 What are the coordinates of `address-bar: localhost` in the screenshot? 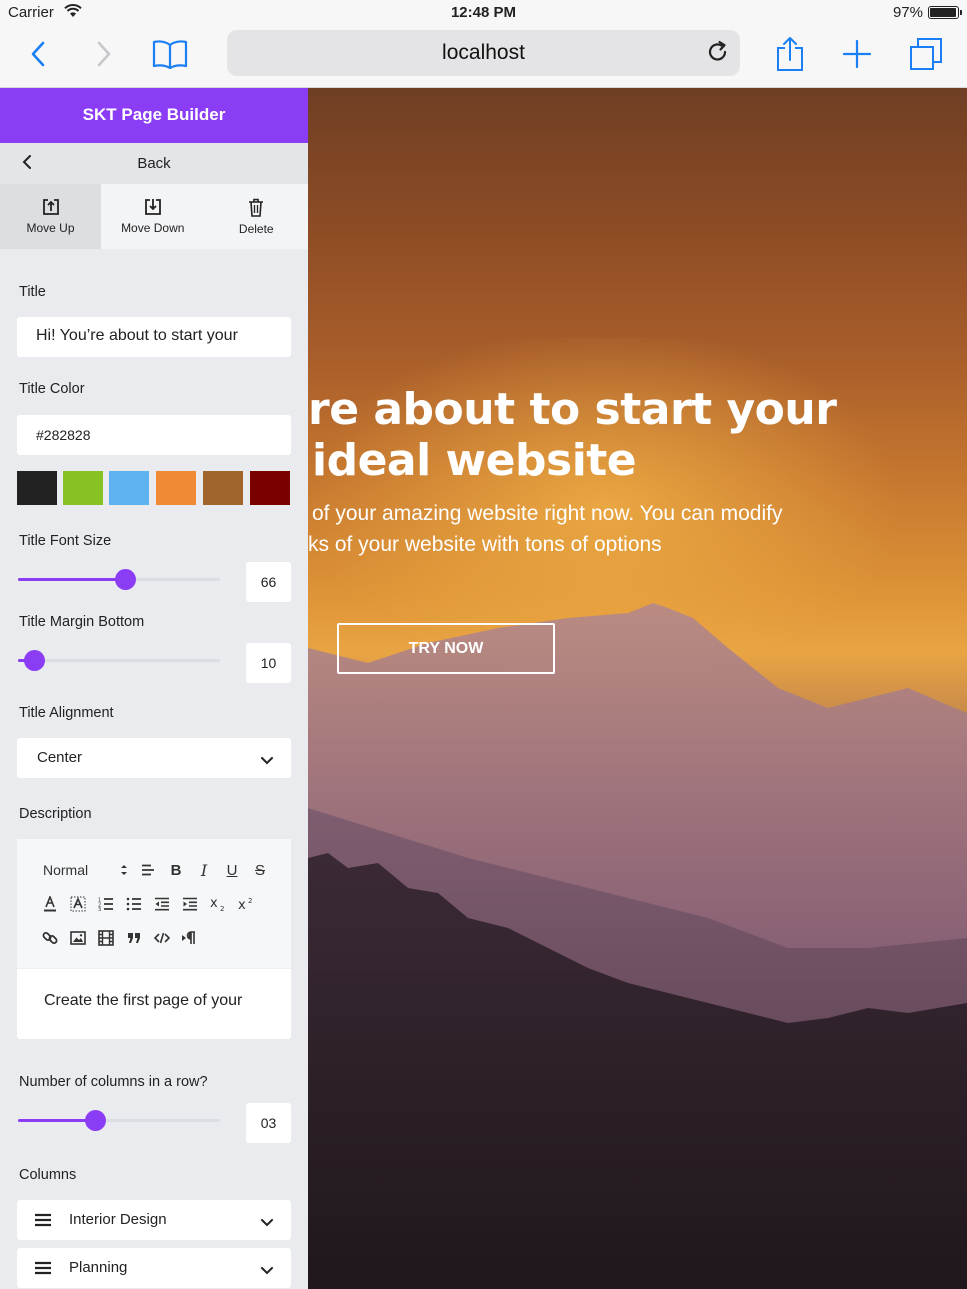 It's located at (483, 53).